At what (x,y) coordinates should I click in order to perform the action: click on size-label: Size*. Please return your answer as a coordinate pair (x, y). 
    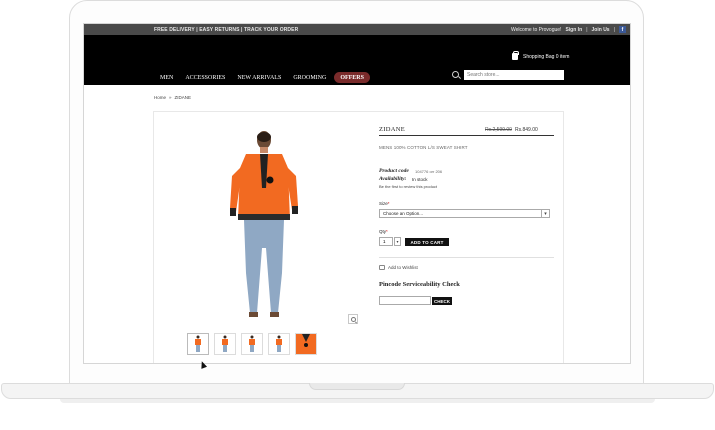
    Looking at the image, I should click on (384, 203).